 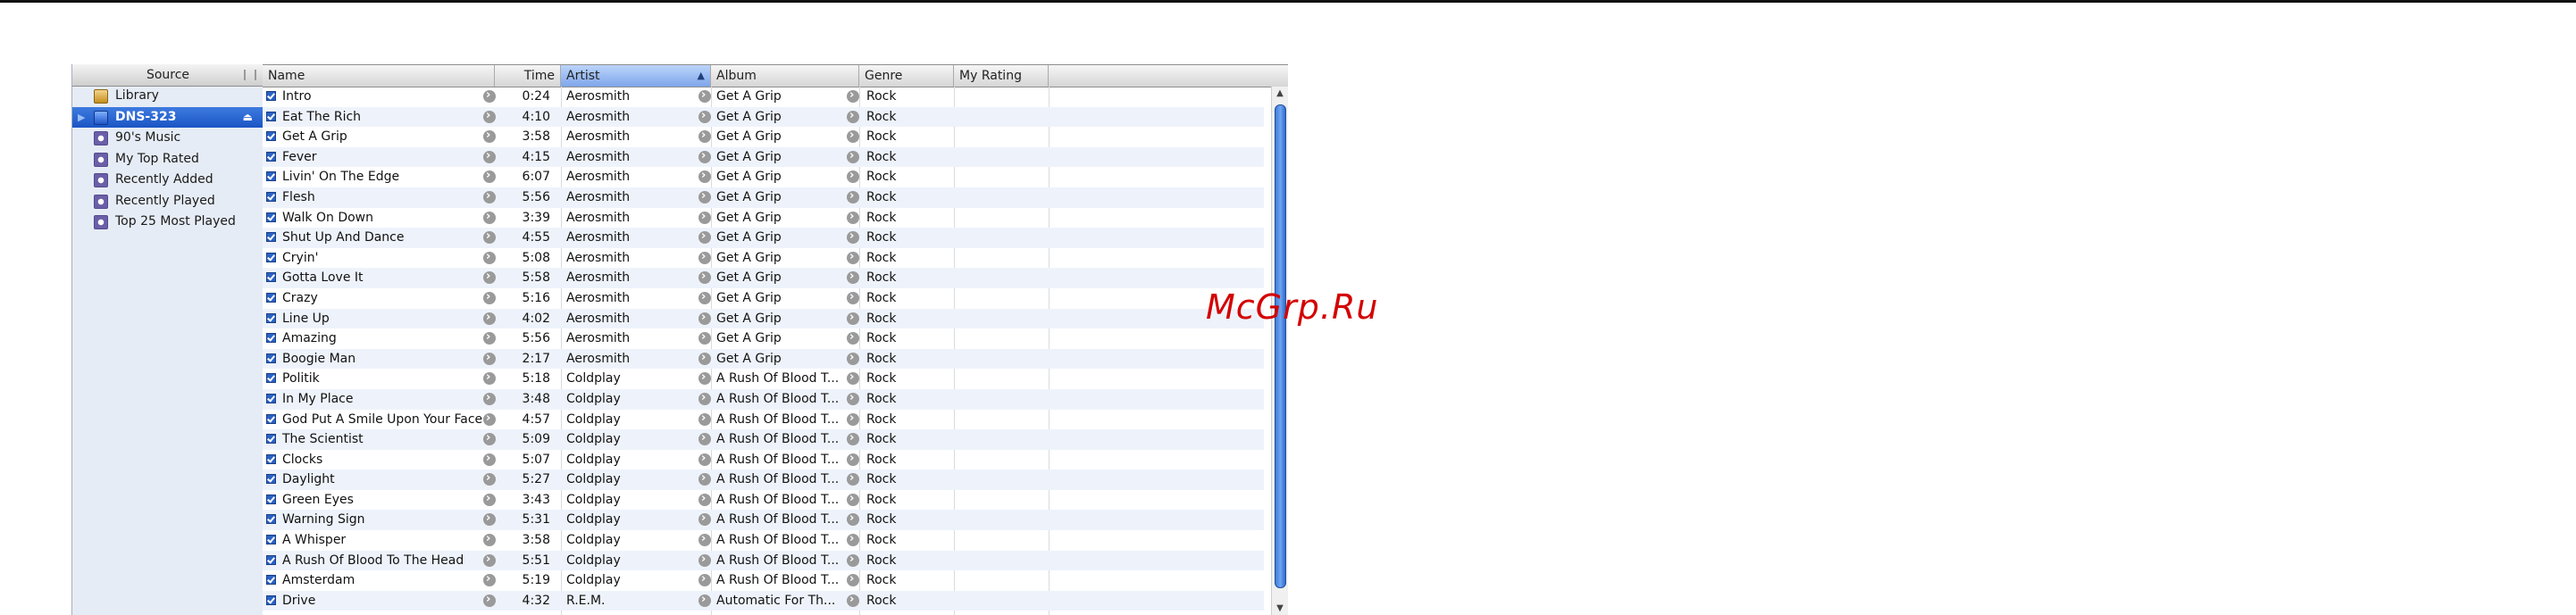 I want to click on vertical-scrollbar: ▲ ▼, so click(x=1280, y=351).